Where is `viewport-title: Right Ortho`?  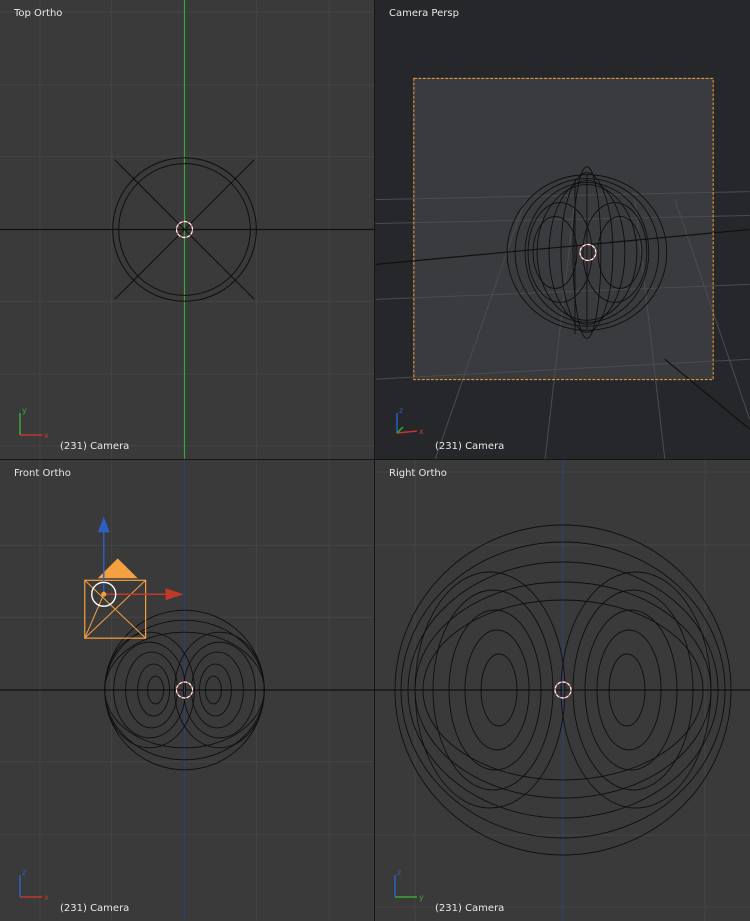
viewport-title: Right Ortho is located at coordinates (418, 473).